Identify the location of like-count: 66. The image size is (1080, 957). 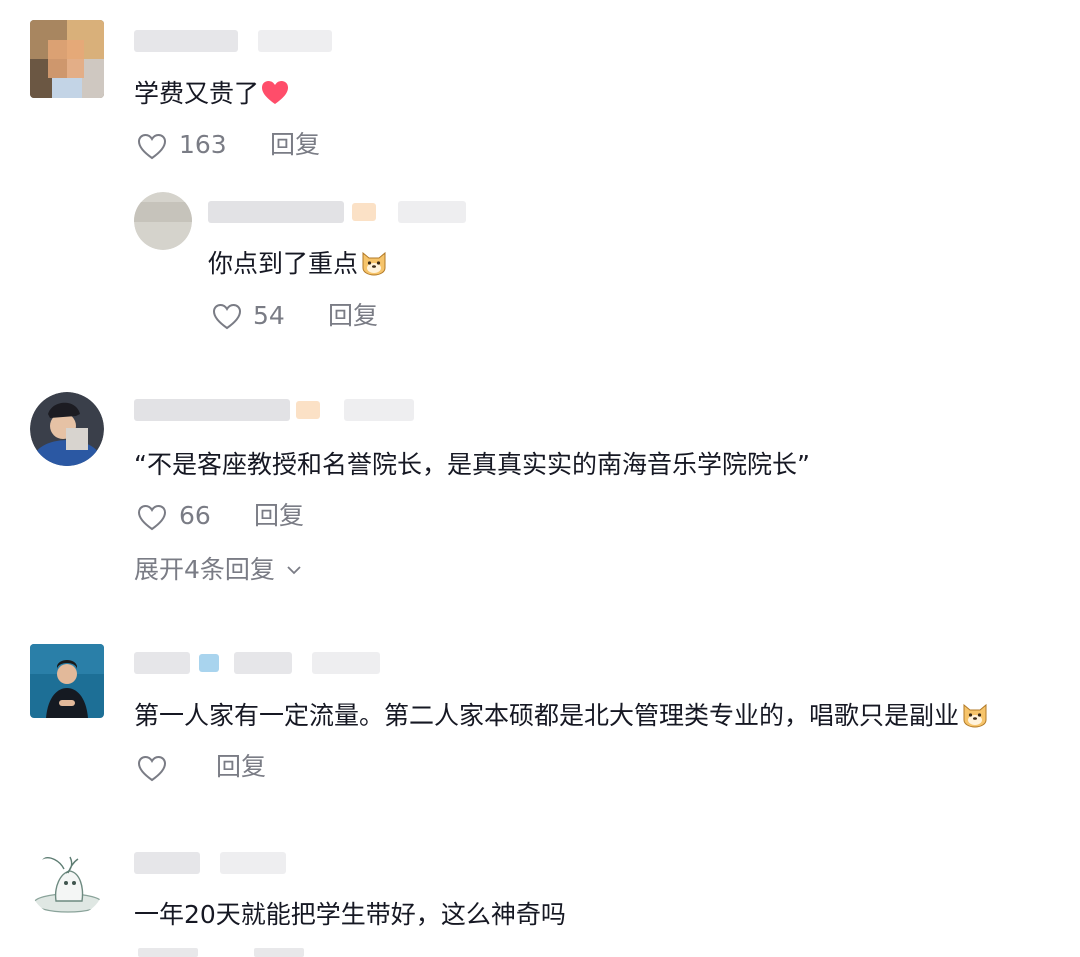
(195, 515).